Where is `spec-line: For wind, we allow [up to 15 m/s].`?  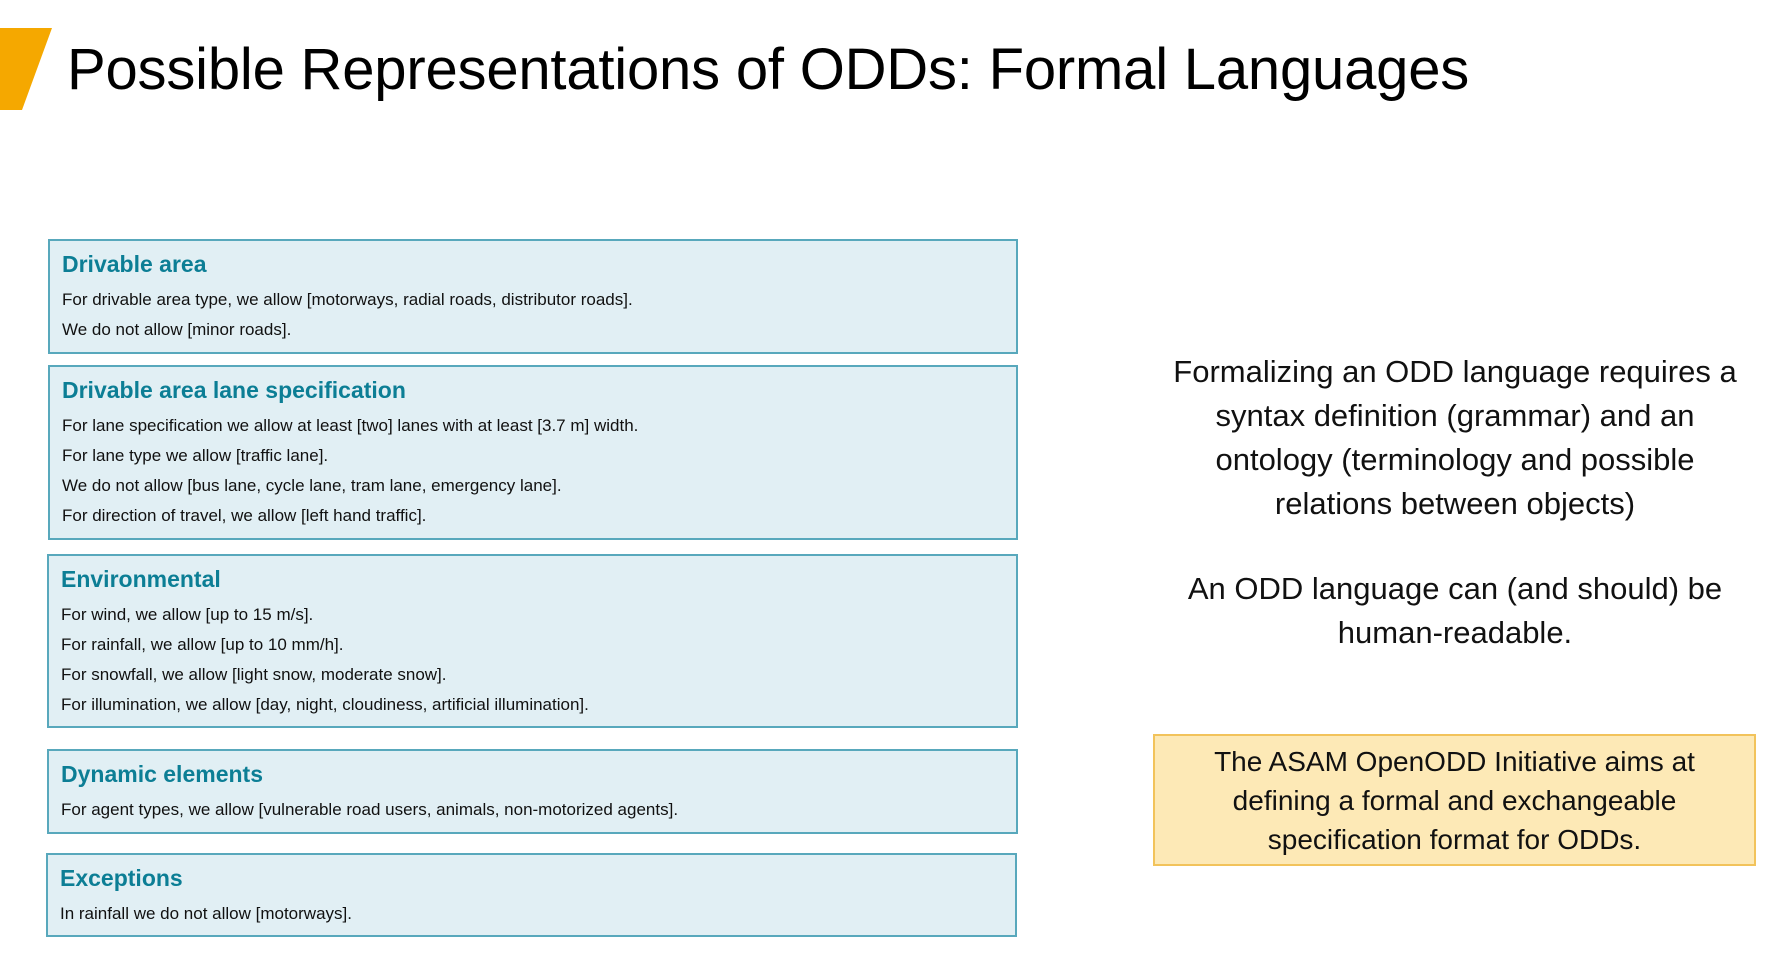 spec-line: For wind, we allow [up to 15 m/s]. is located at coordinates (187, 614).